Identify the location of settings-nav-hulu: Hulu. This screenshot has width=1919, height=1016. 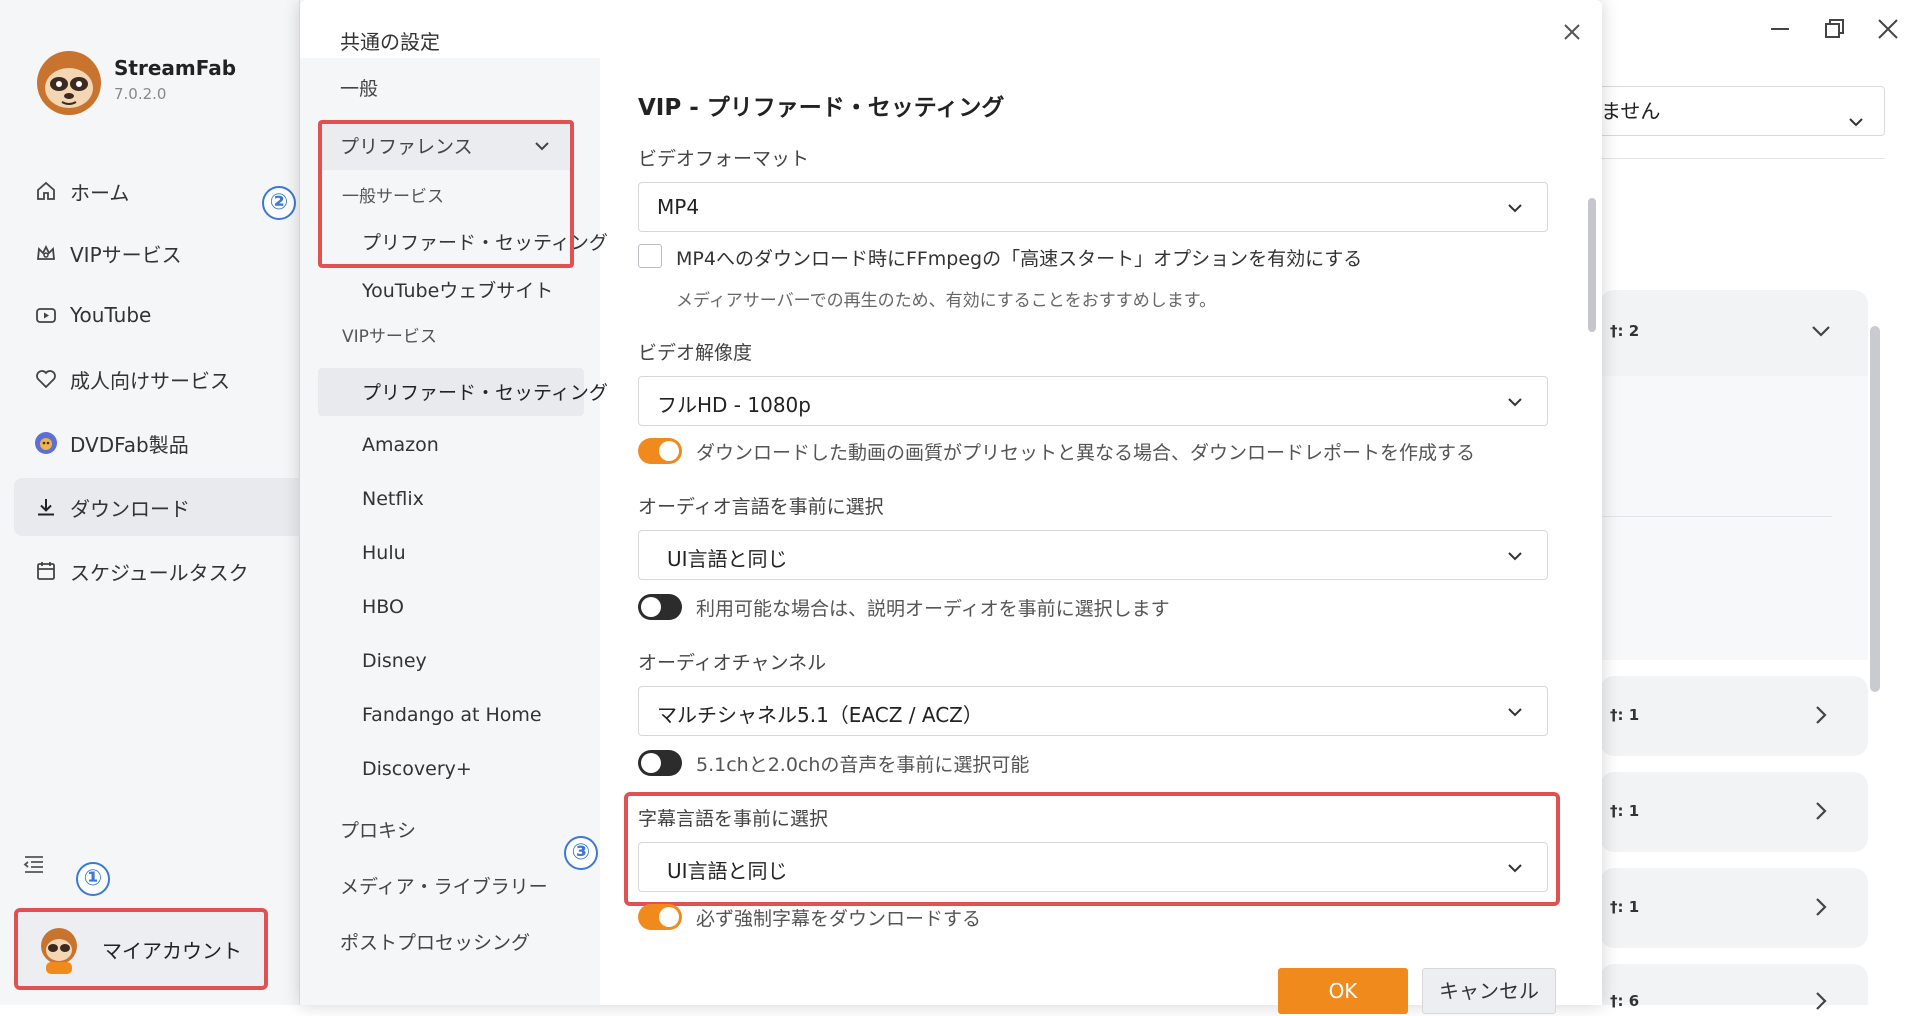
(384, 553).